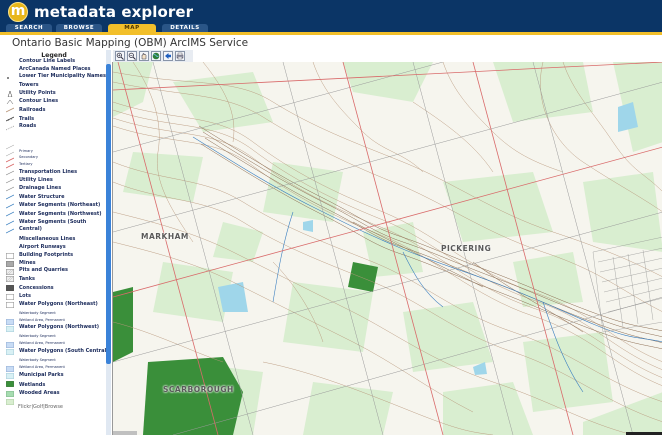 The width and height of the screenshot is (662, 435). Describe the element at coordinates (168, 56) in the screenshot. I see `back-button` at that location.